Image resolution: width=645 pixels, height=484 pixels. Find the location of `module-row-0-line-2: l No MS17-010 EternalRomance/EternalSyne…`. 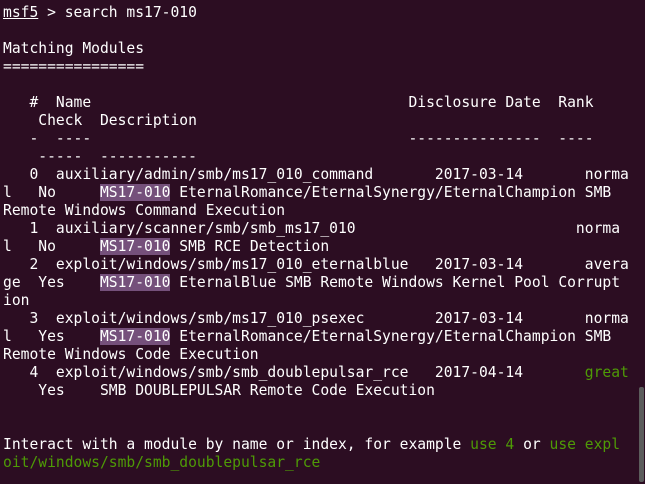

module-row-0-line-2: l No MS17-010 EternalRomance/EternalSyne… is located at coordinates (307, 193).